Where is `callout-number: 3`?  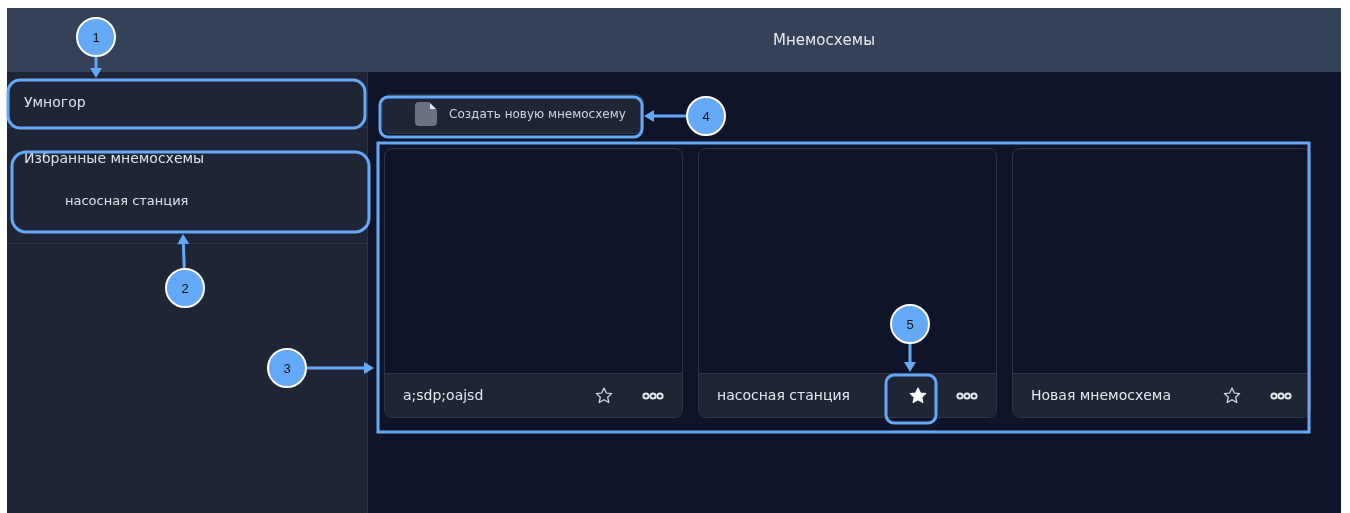 callout-number: 3 is located at coordinates (287, 368).